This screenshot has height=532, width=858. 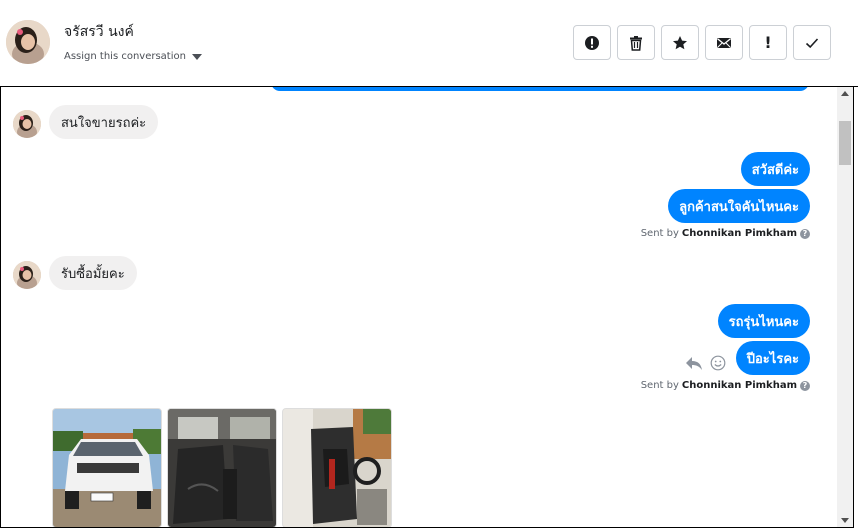 I want to click on spam-button, so click(x=592, y=42).